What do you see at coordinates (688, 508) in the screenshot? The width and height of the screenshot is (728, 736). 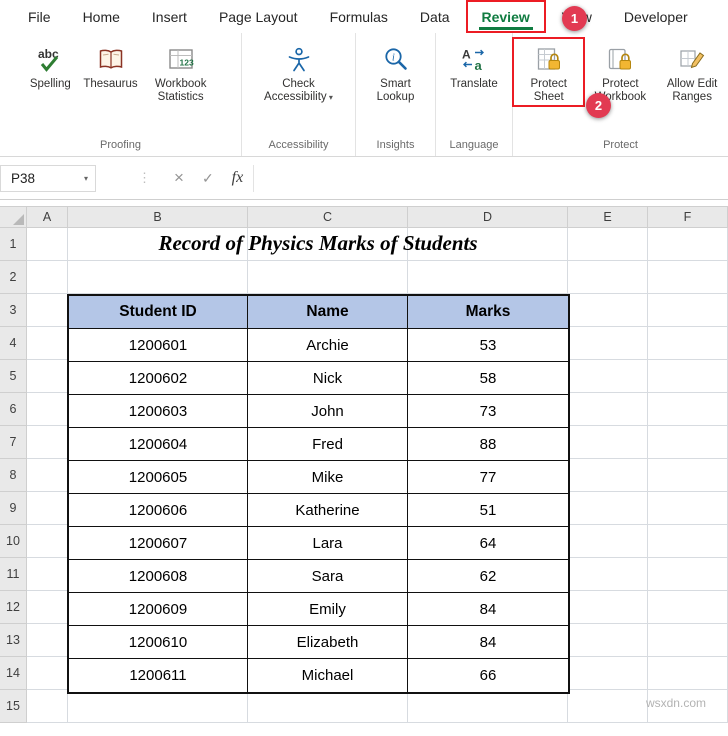 I see `cell-F9` at bounding box center [688, 508].